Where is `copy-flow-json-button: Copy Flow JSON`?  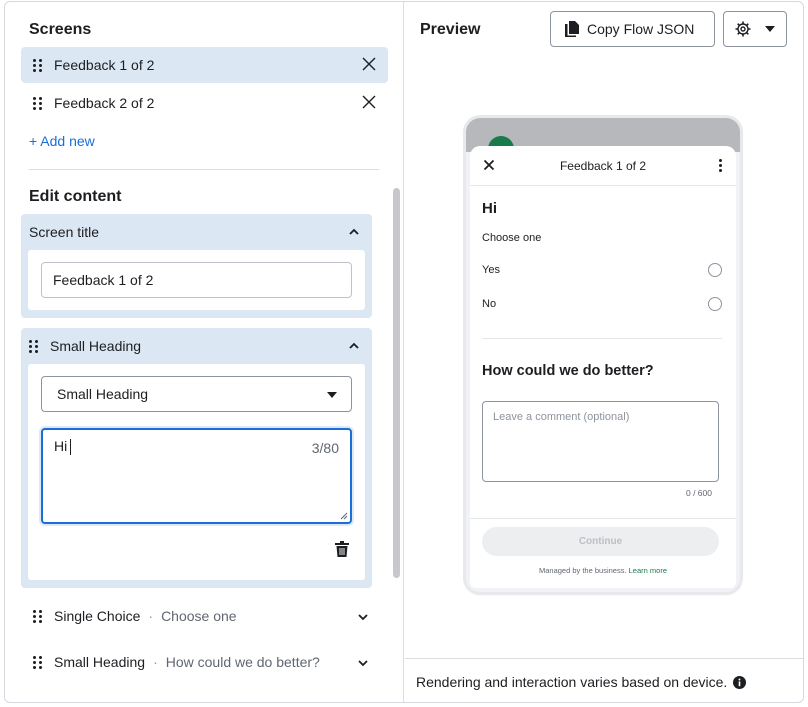
copy-flow-json-button: Copy Flow JSON is located at coordinates (632, 29).